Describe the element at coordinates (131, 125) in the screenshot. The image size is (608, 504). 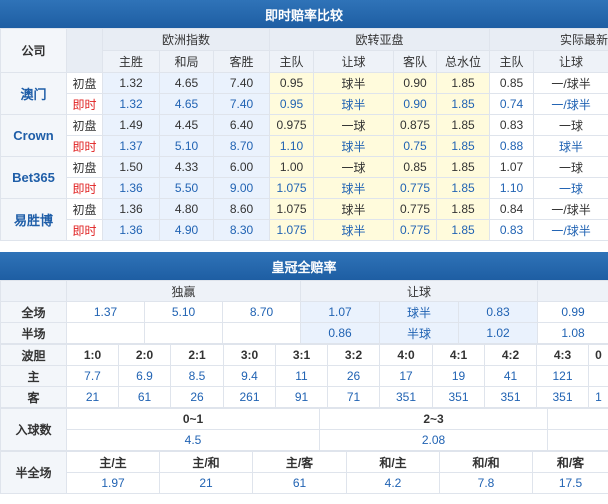
I see `home-win-odds: 1.49` at that location.